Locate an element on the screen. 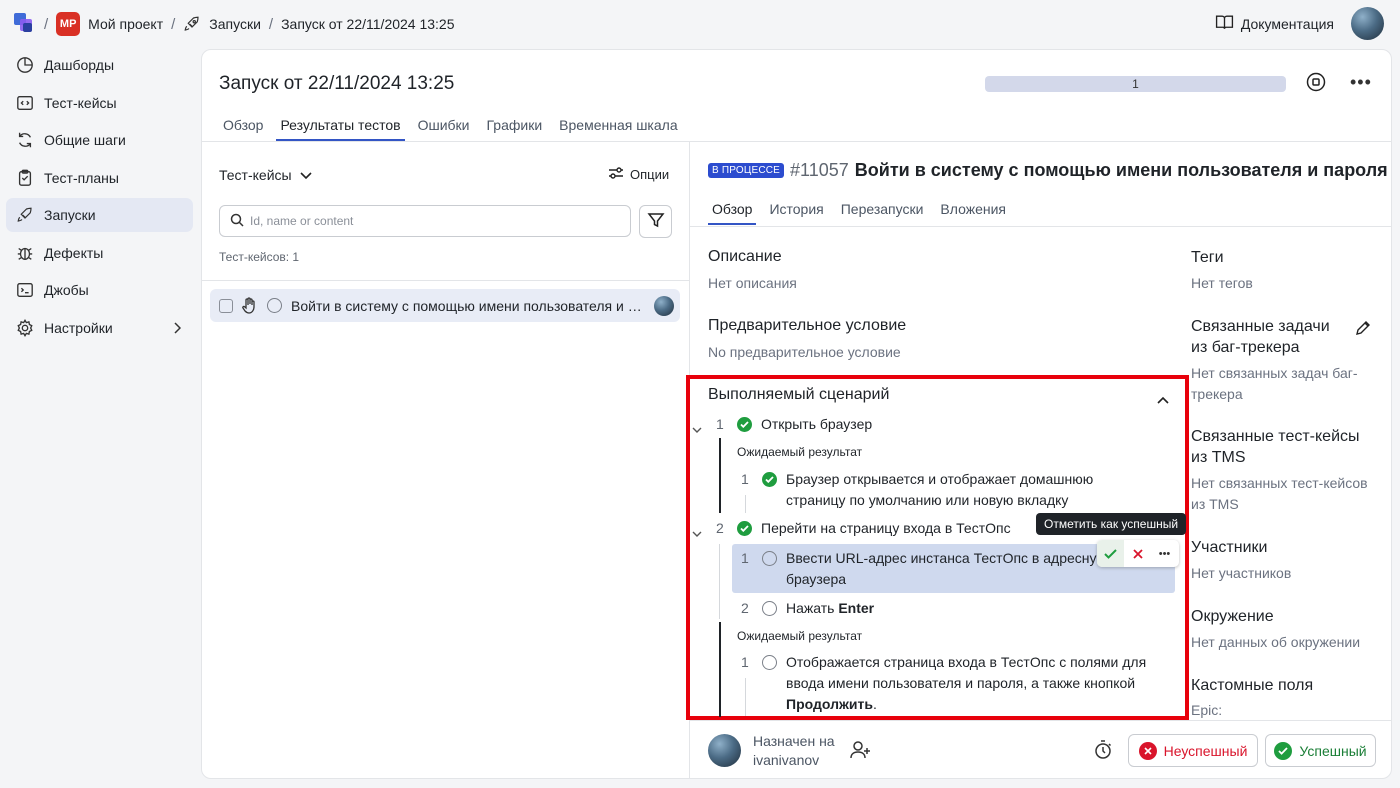 This screenshot has width=1400, height=788. expected-bracket is located at coordinates (720, 475).